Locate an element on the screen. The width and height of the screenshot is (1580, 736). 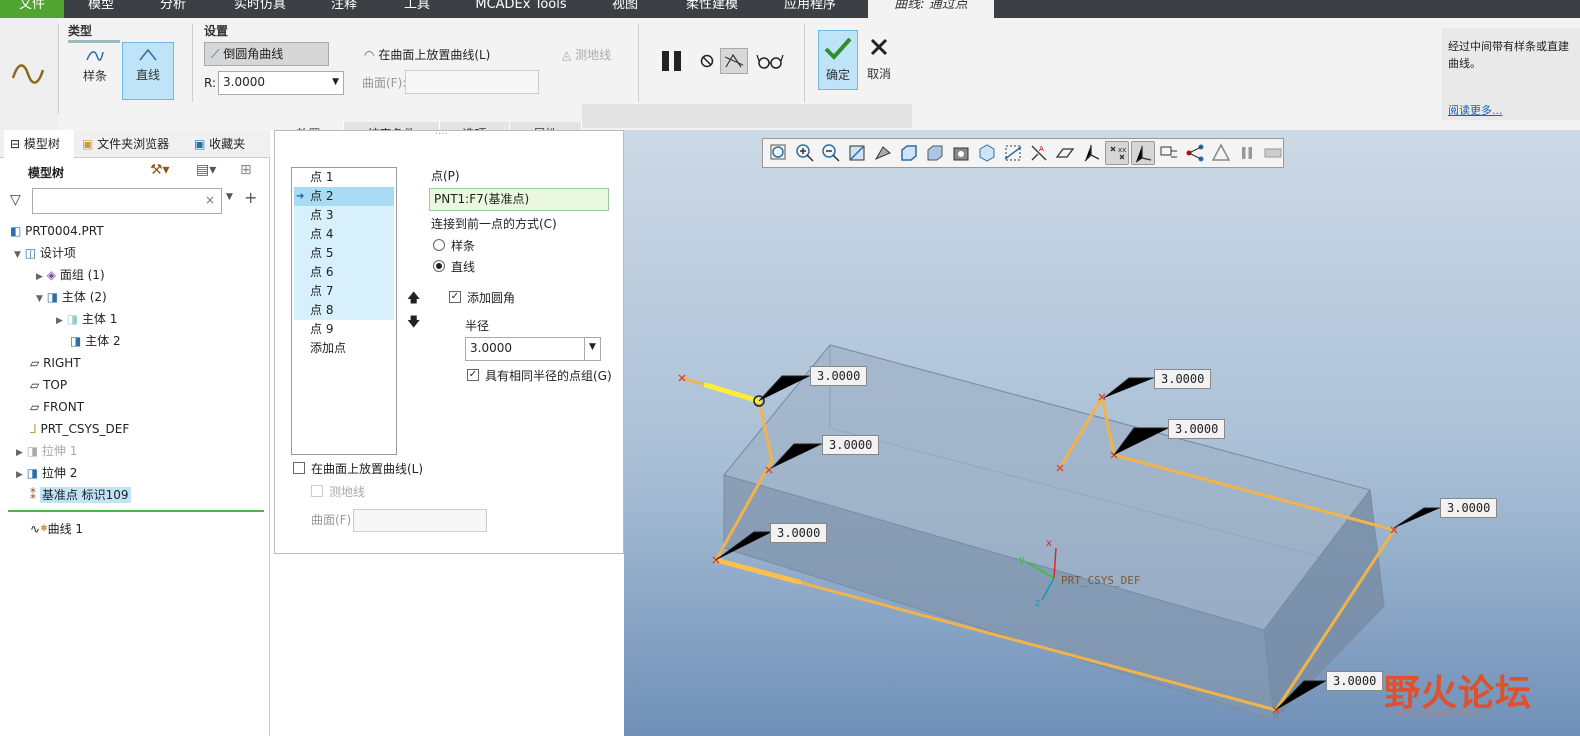
glasses-icon is located at coordinates (770, 61).